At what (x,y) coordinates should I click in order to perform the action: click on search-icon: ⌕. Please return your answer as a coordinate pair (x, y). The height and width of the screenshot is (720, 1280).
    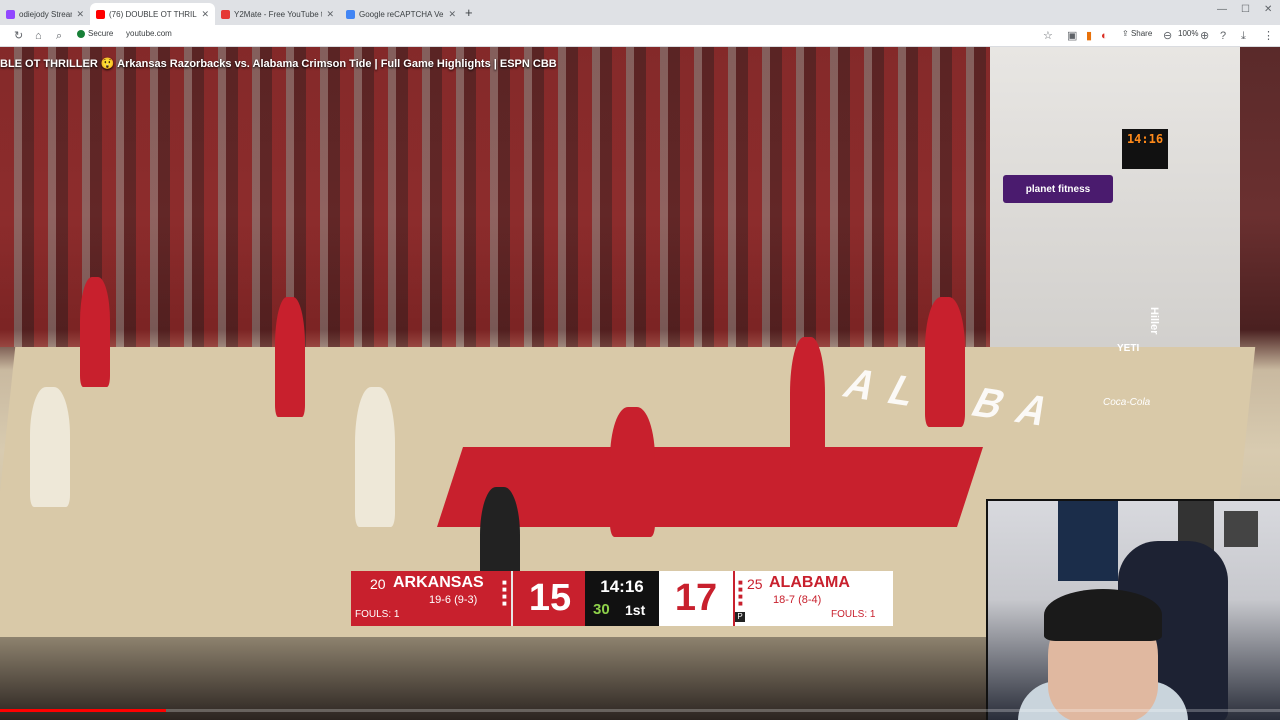
    Looking at the image, I should click on (59, 36).